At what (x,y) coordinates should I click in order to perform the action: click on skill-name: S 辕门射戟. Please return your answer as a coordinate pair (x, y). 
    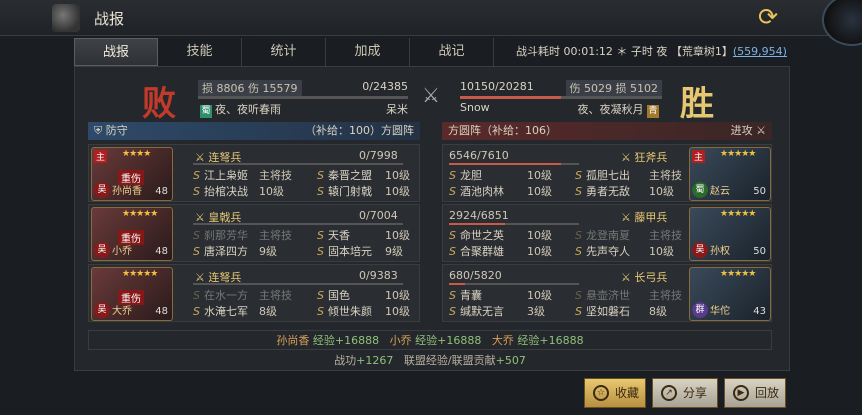
    Looking at the image, I should click on (344, 191).